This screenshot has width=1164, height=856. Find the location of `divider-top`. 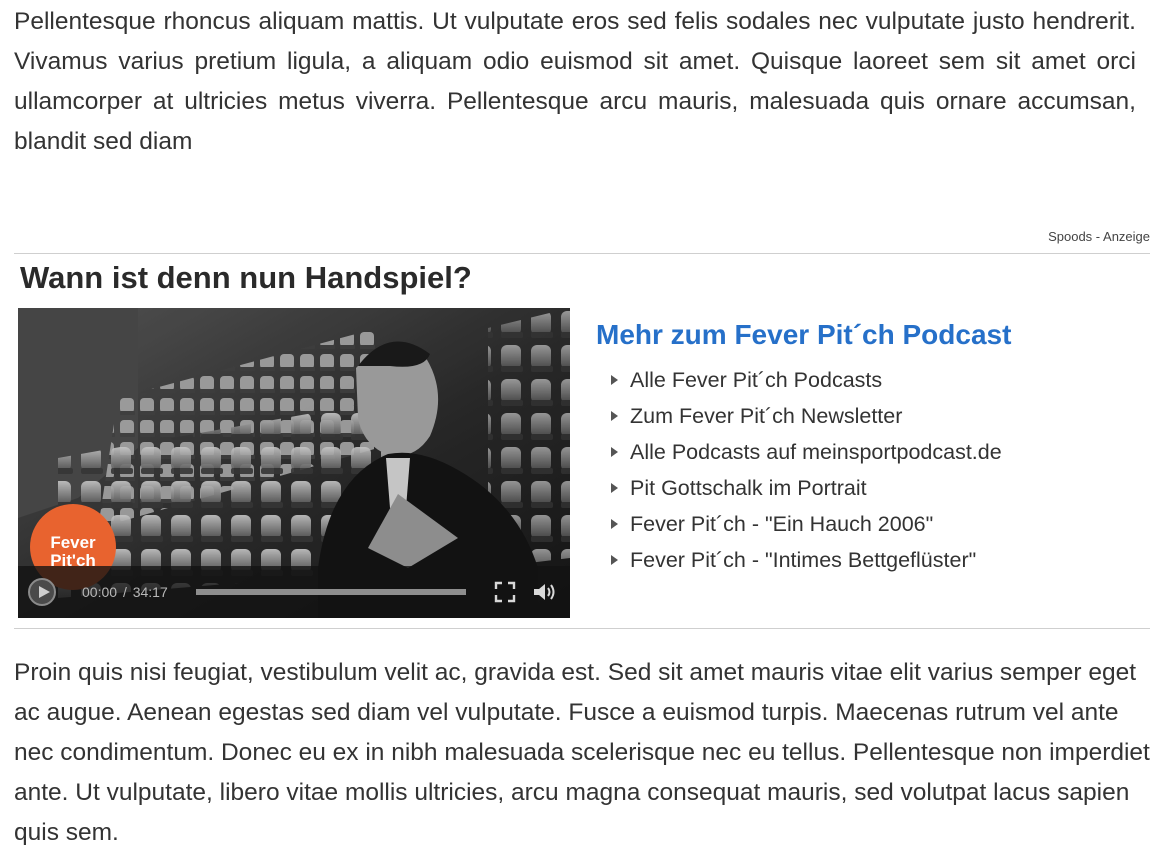

divider-top is located at coordinates (582, 253).